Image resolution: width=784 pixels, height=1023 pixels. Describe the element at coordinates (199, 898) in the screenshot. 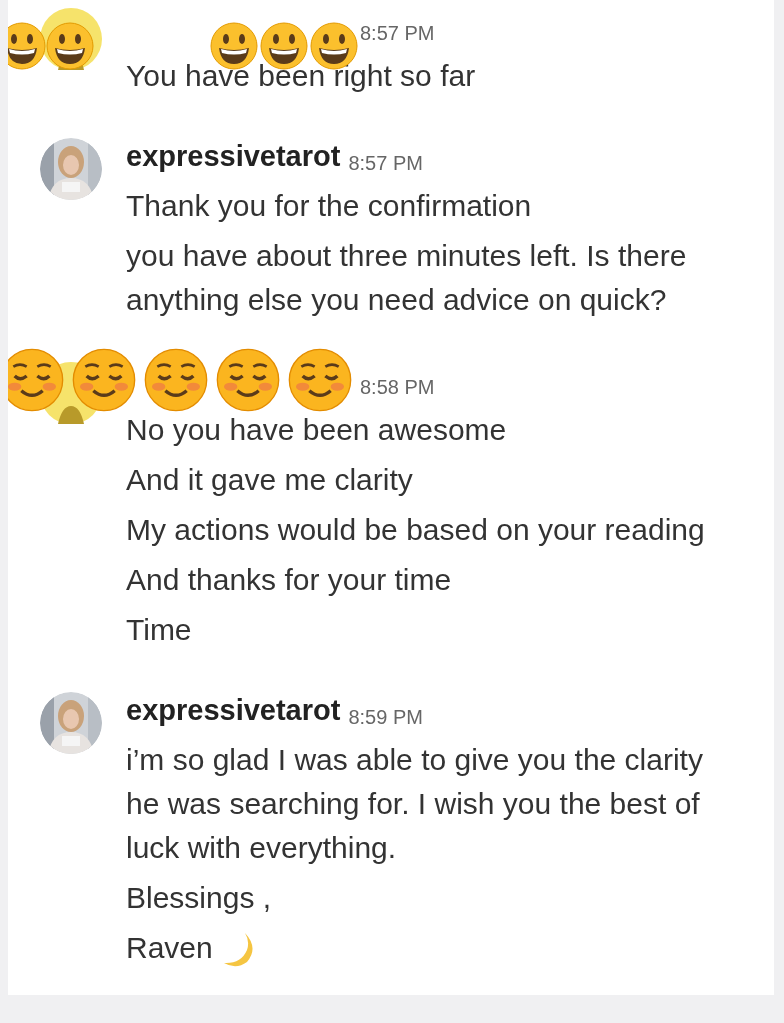

I see `message-text: Blessings ,` at that location.